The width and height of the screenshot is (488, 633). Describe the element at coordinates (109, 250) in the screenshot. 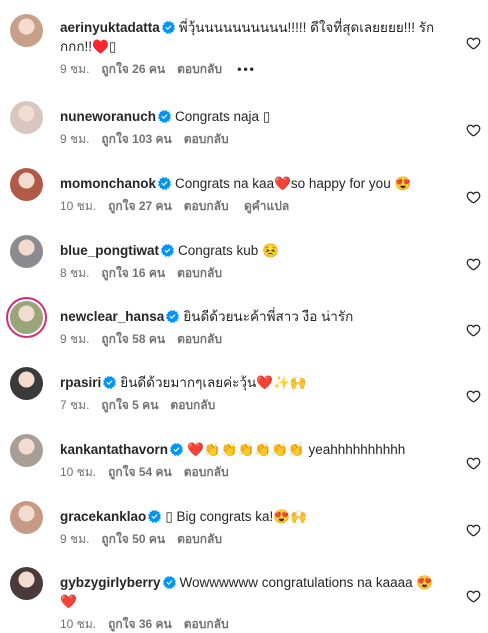

I see `username-link: blue_pongtiwat` at that location.